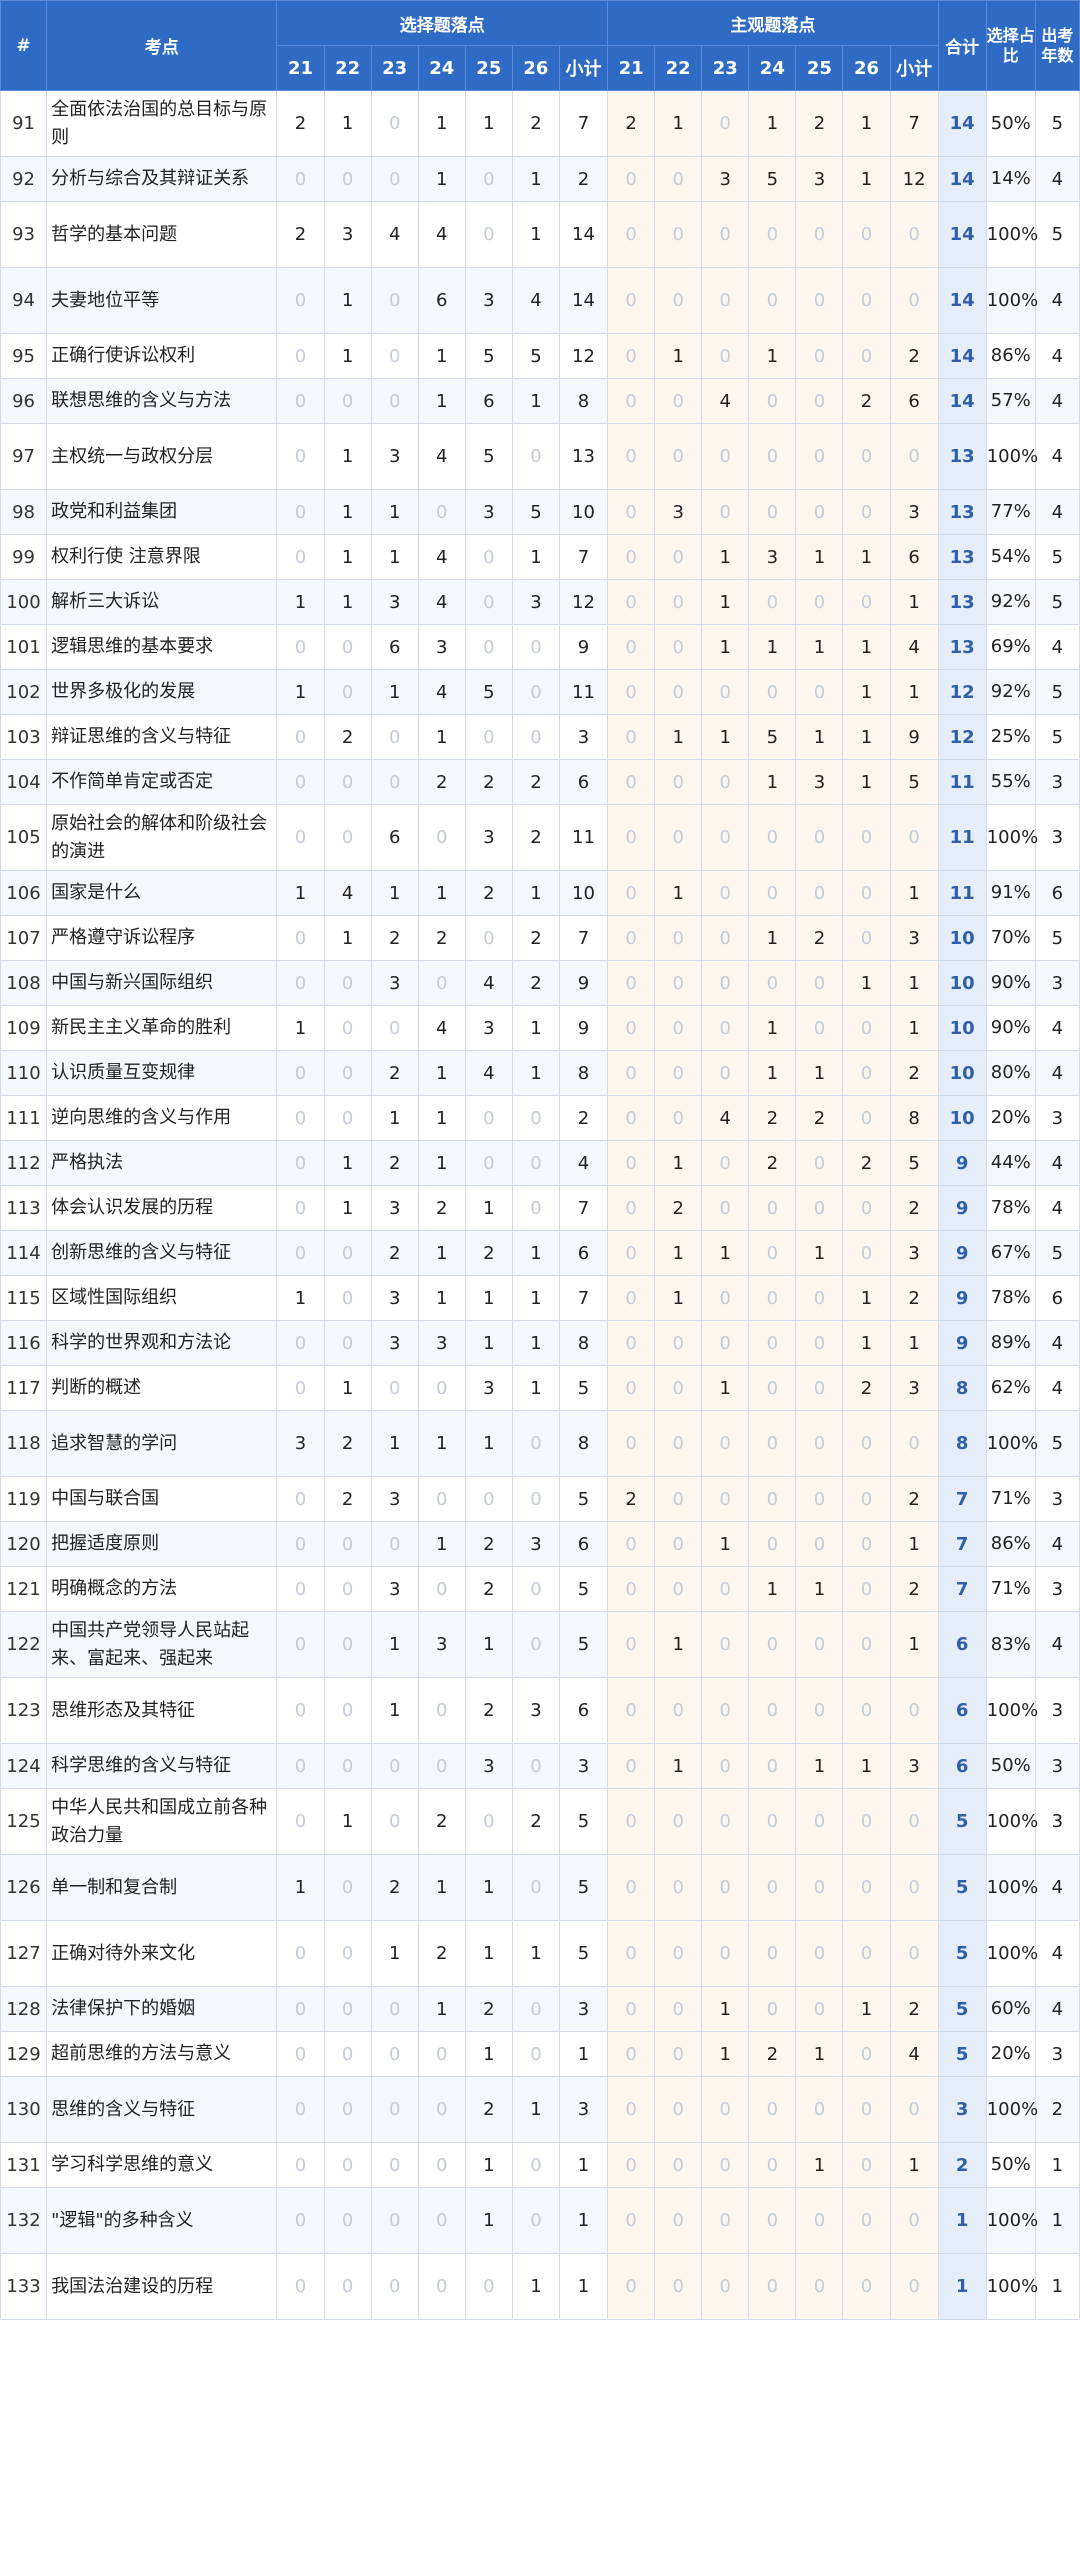 This screenshot has width=1080, height=2554. I want to click on topic-name: "逻辑"的多种含义, so click(162, 2220).